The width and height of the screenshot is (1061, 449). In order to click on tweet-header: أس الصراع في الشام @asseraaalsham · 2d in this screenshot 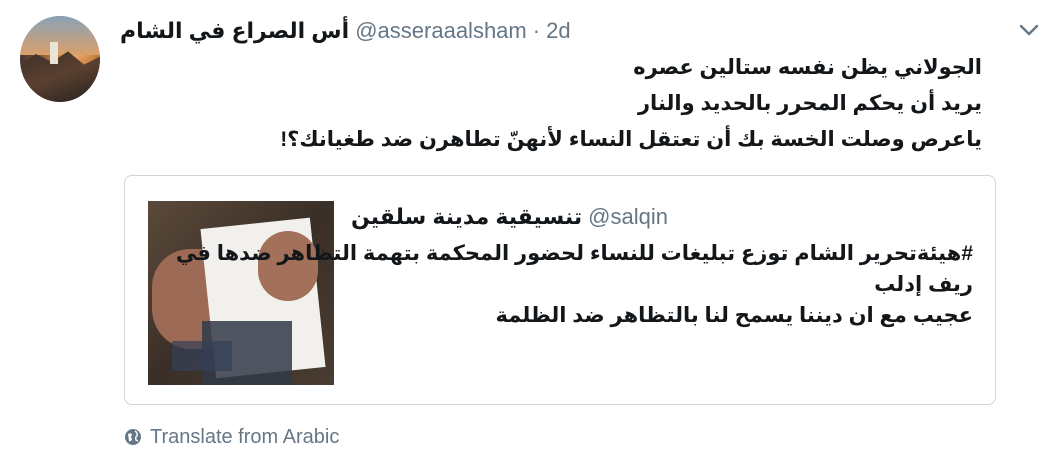, I will do `click(345, 31)`.